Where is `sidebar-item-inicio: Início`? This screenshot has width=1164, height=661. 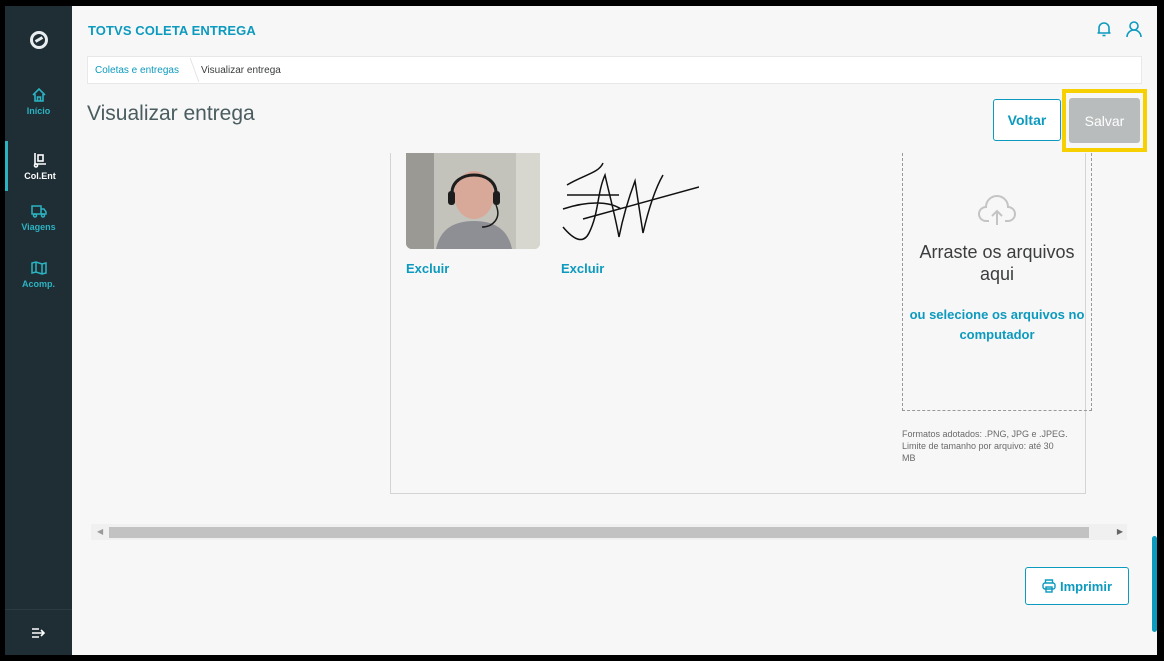 sidebar-item-inicio: Início is located at coordinates (38, 101).